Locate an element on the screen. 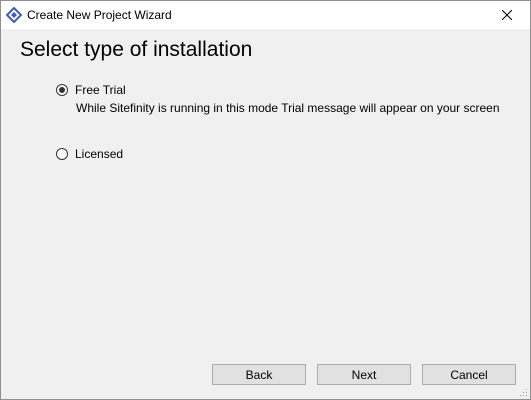 This screenshot has height=400, width=531. licensed-label: Licensed is located at coordinates (99, 154).